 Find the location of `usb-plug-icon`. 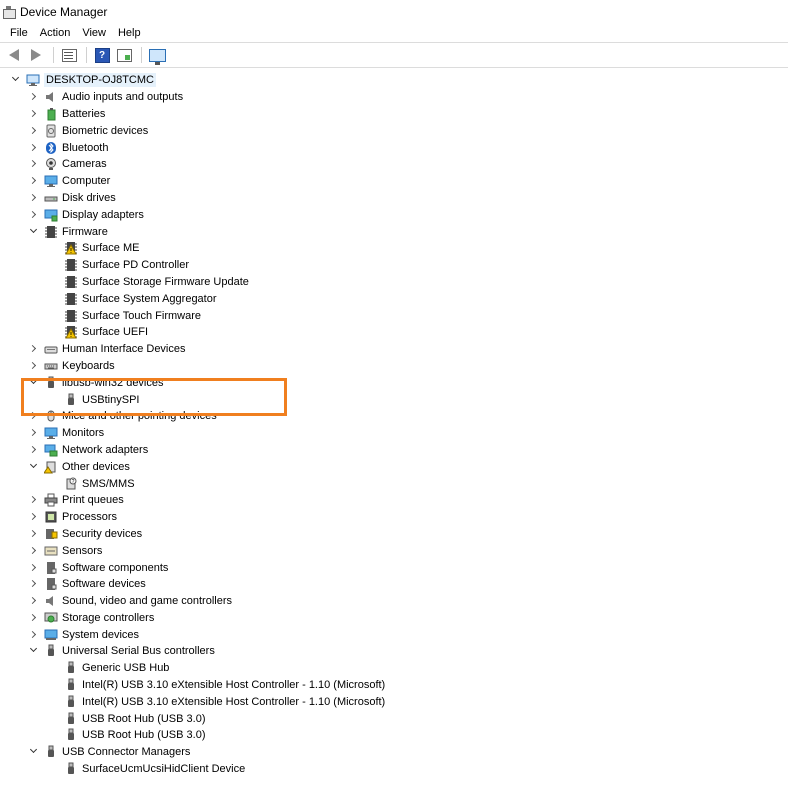

usb-plug-icon is located at coordinates (51, 651).